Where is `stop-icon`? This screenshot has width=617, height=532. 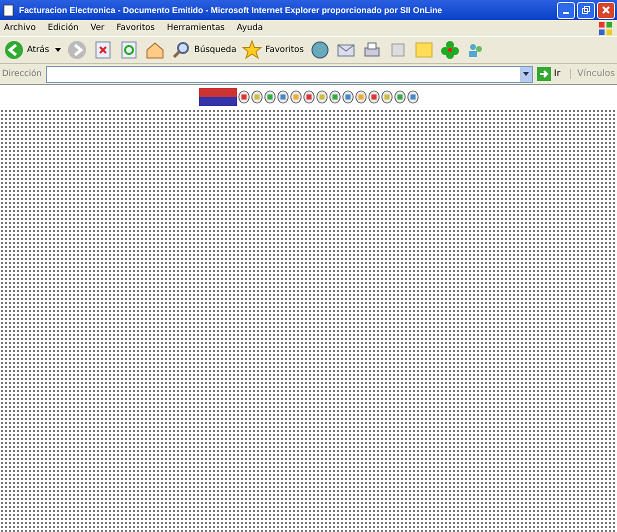 stop-icon is located at coordinates (103, 50).